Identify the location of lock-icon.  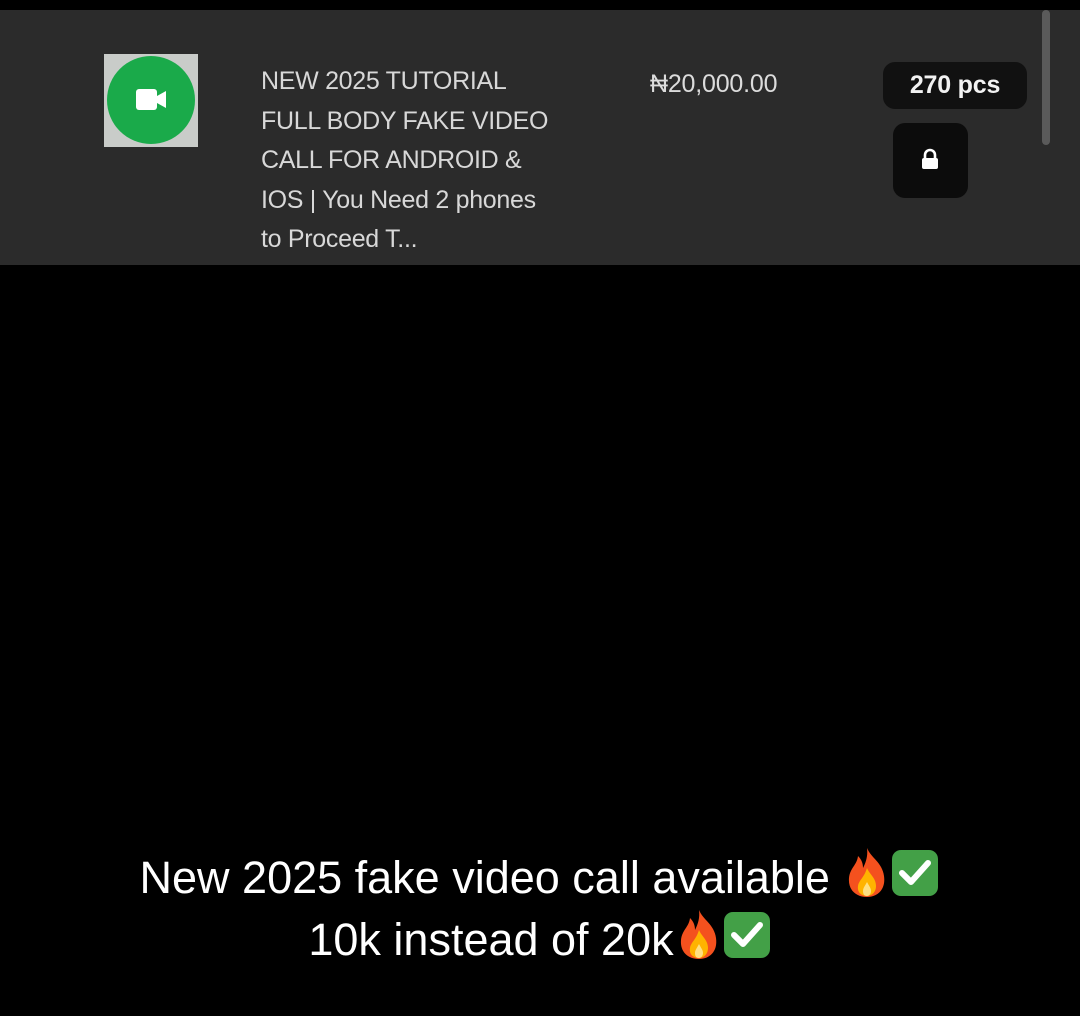
(930, 158).